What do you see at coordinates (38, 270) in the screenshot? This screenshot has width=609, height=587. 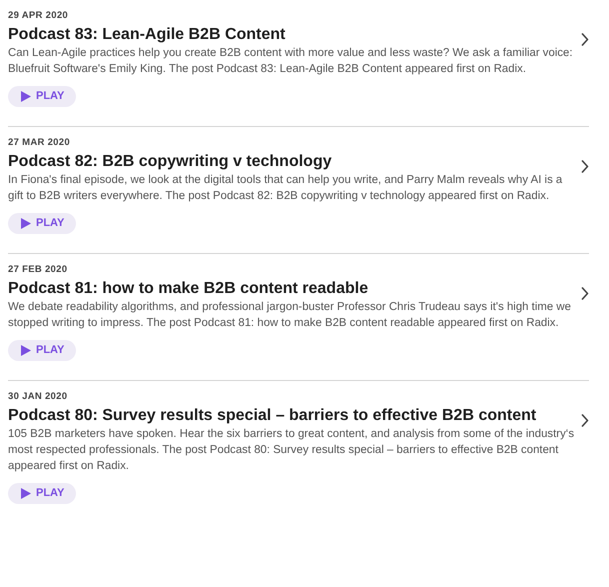 I see `episode-date: 27 FEB 2020` at bounding box center [38, 270].